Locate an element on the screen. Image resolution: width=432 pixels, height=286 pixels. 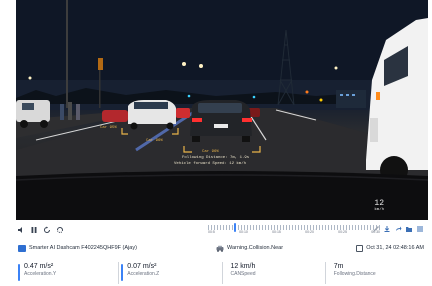
detection-label-car-left: Car 95% is located at coordinates (108, 128).